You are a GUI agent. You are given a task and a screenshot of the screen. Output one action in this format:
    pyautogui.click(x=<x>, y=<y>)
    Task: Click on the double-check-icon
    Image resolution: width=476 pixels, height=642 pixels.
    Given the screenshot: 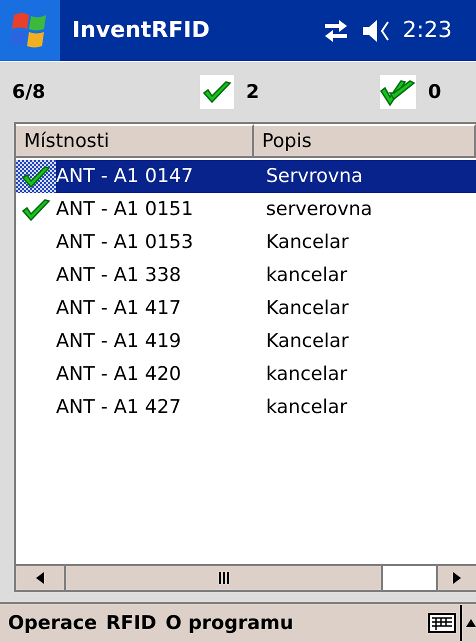 What is the action you would take?
    pyautogui.click(x=398, y=92)
    